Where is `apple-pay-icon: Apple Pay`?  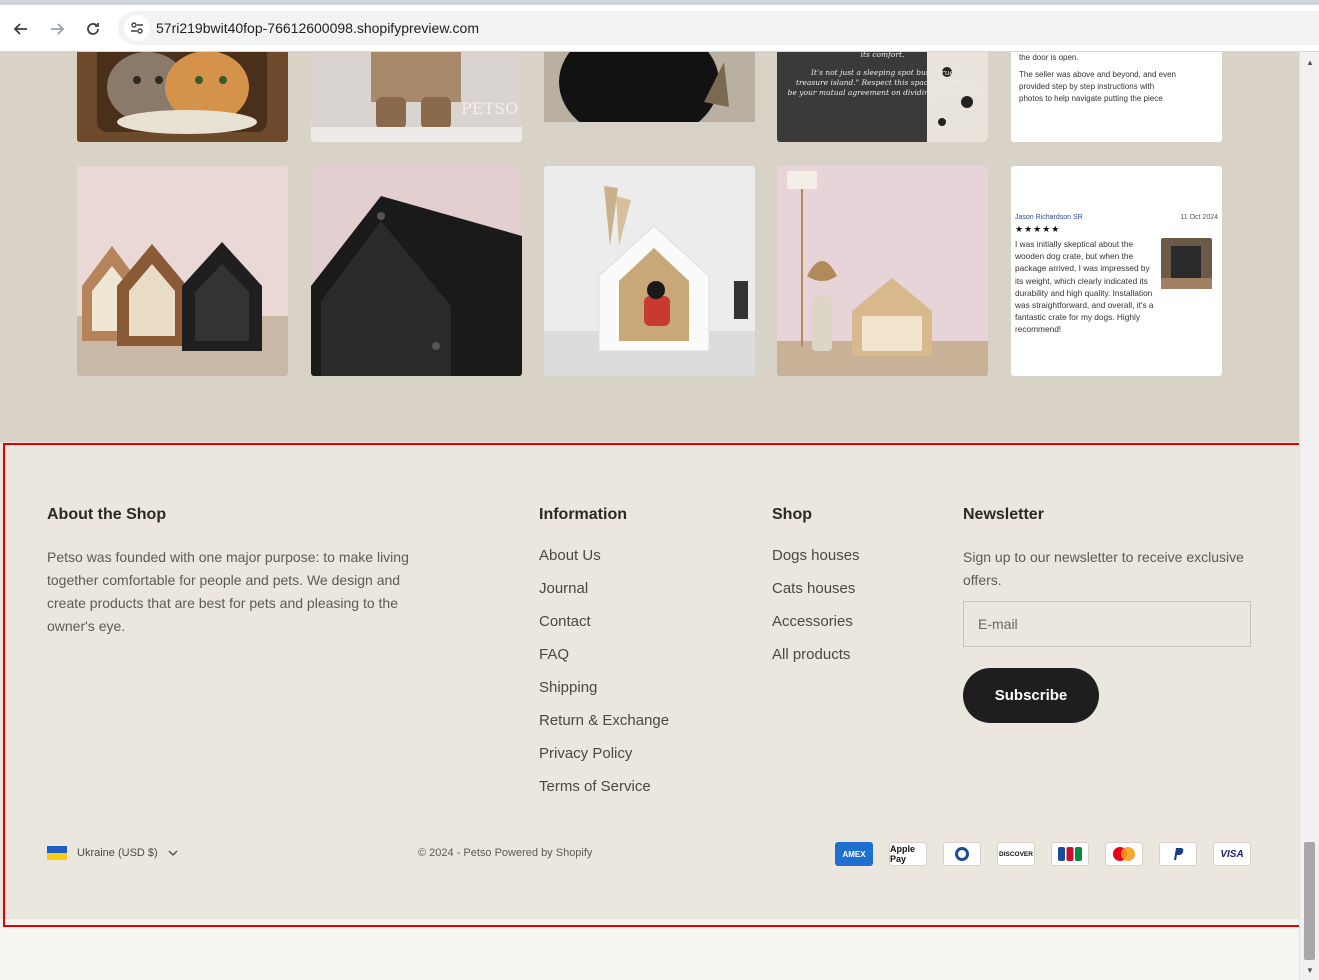 apple-pay-icon: Apple Pay is located at coordinates (908, 854).